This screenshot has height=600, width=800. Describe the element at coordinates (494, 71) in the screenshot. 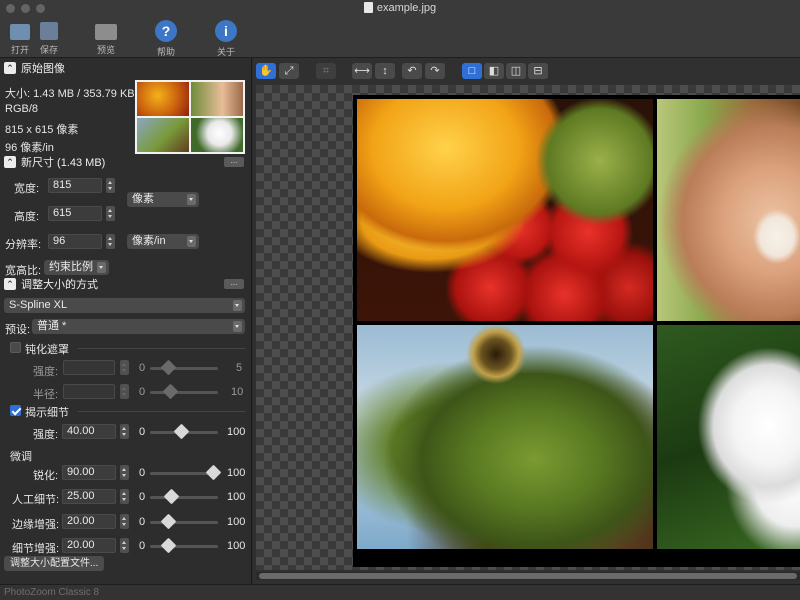

I see `view-split-button: ◧` at that location.